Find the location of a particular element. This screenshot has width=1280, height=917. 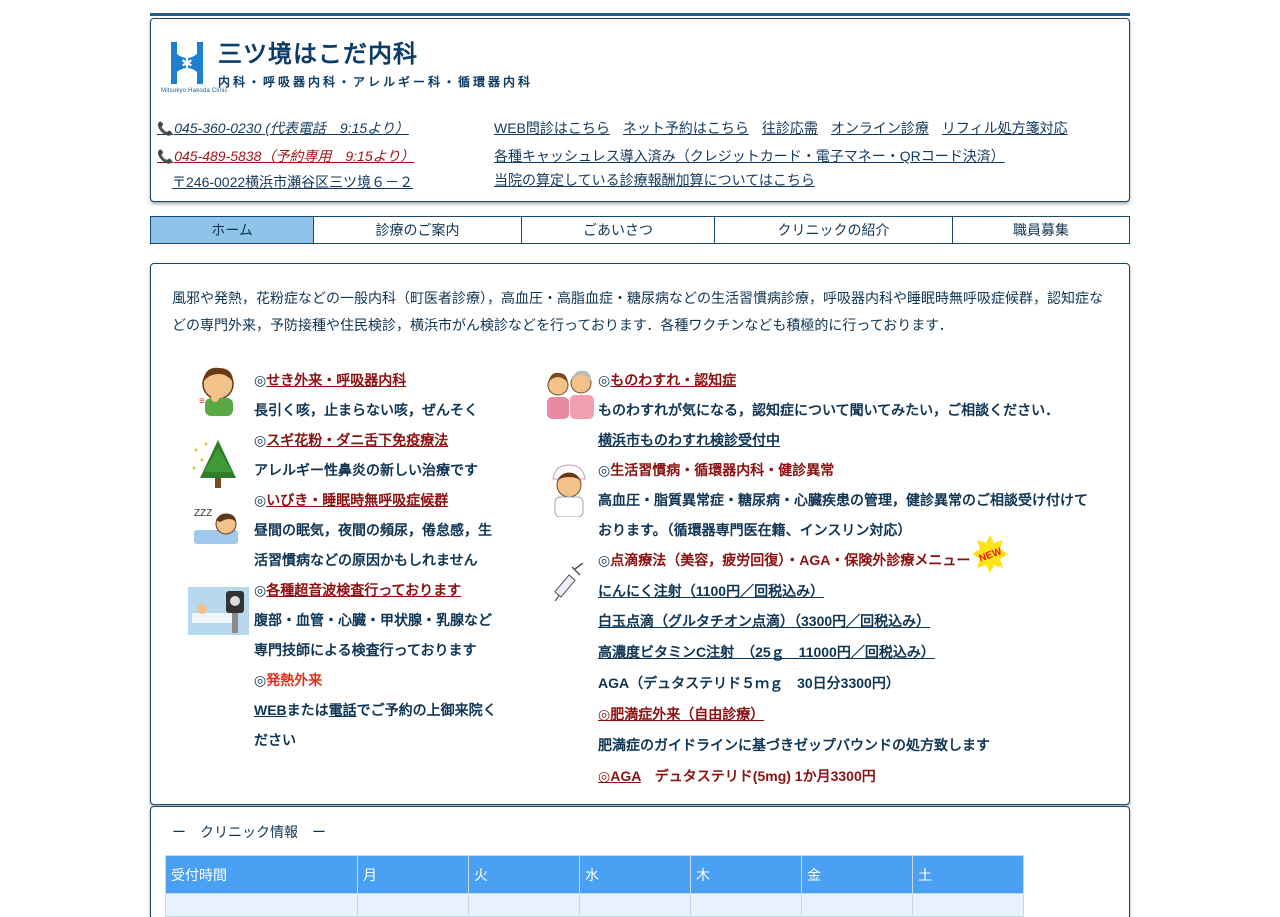

aga-description: デュタステリド(5mg) 1か月3300円 is located at coordinates (758, 776).